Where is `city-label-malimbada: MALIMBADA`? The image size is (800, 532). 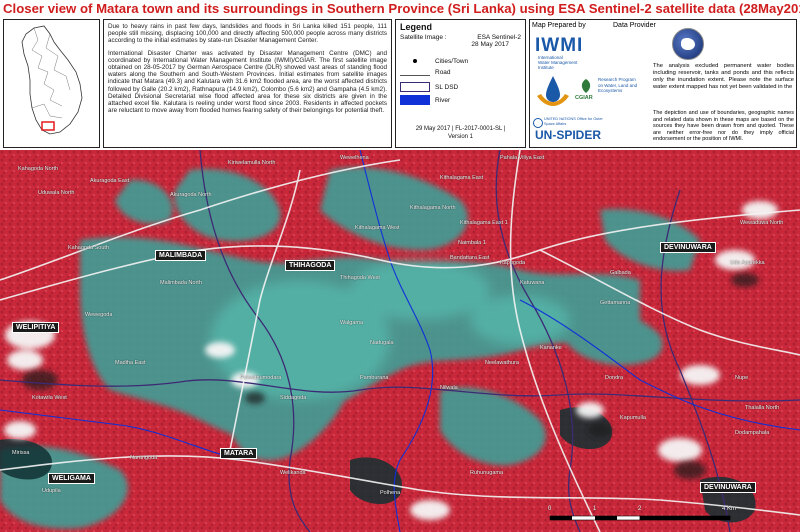
city-label-malimbada: MALIMBADA is located at coordinates (181, 255).